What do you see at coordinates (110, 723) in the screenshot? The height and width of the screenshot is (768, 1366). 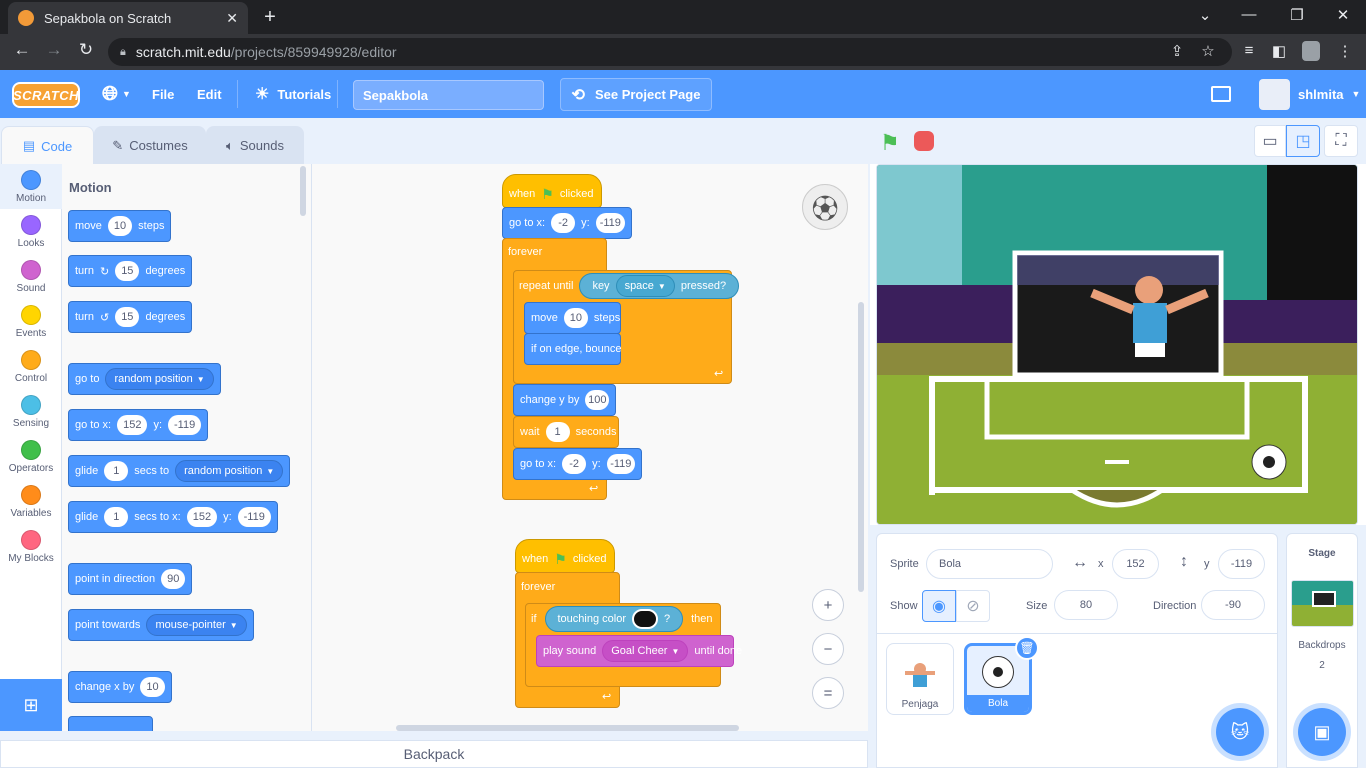 I see `block-set-x-partial` at bounding box center [110, 723].